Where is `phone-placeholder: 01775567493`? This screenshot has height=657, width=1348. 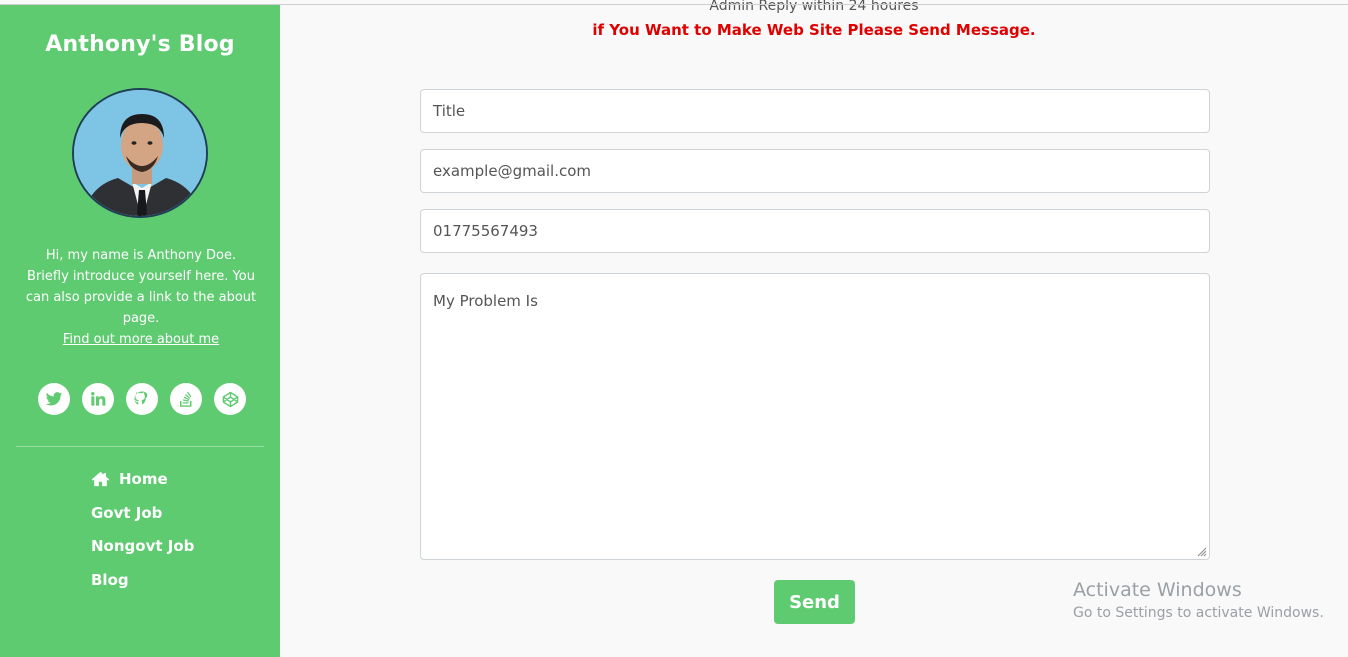 phone-placeholder: 01775567493 is located at coordinates (485, 231).